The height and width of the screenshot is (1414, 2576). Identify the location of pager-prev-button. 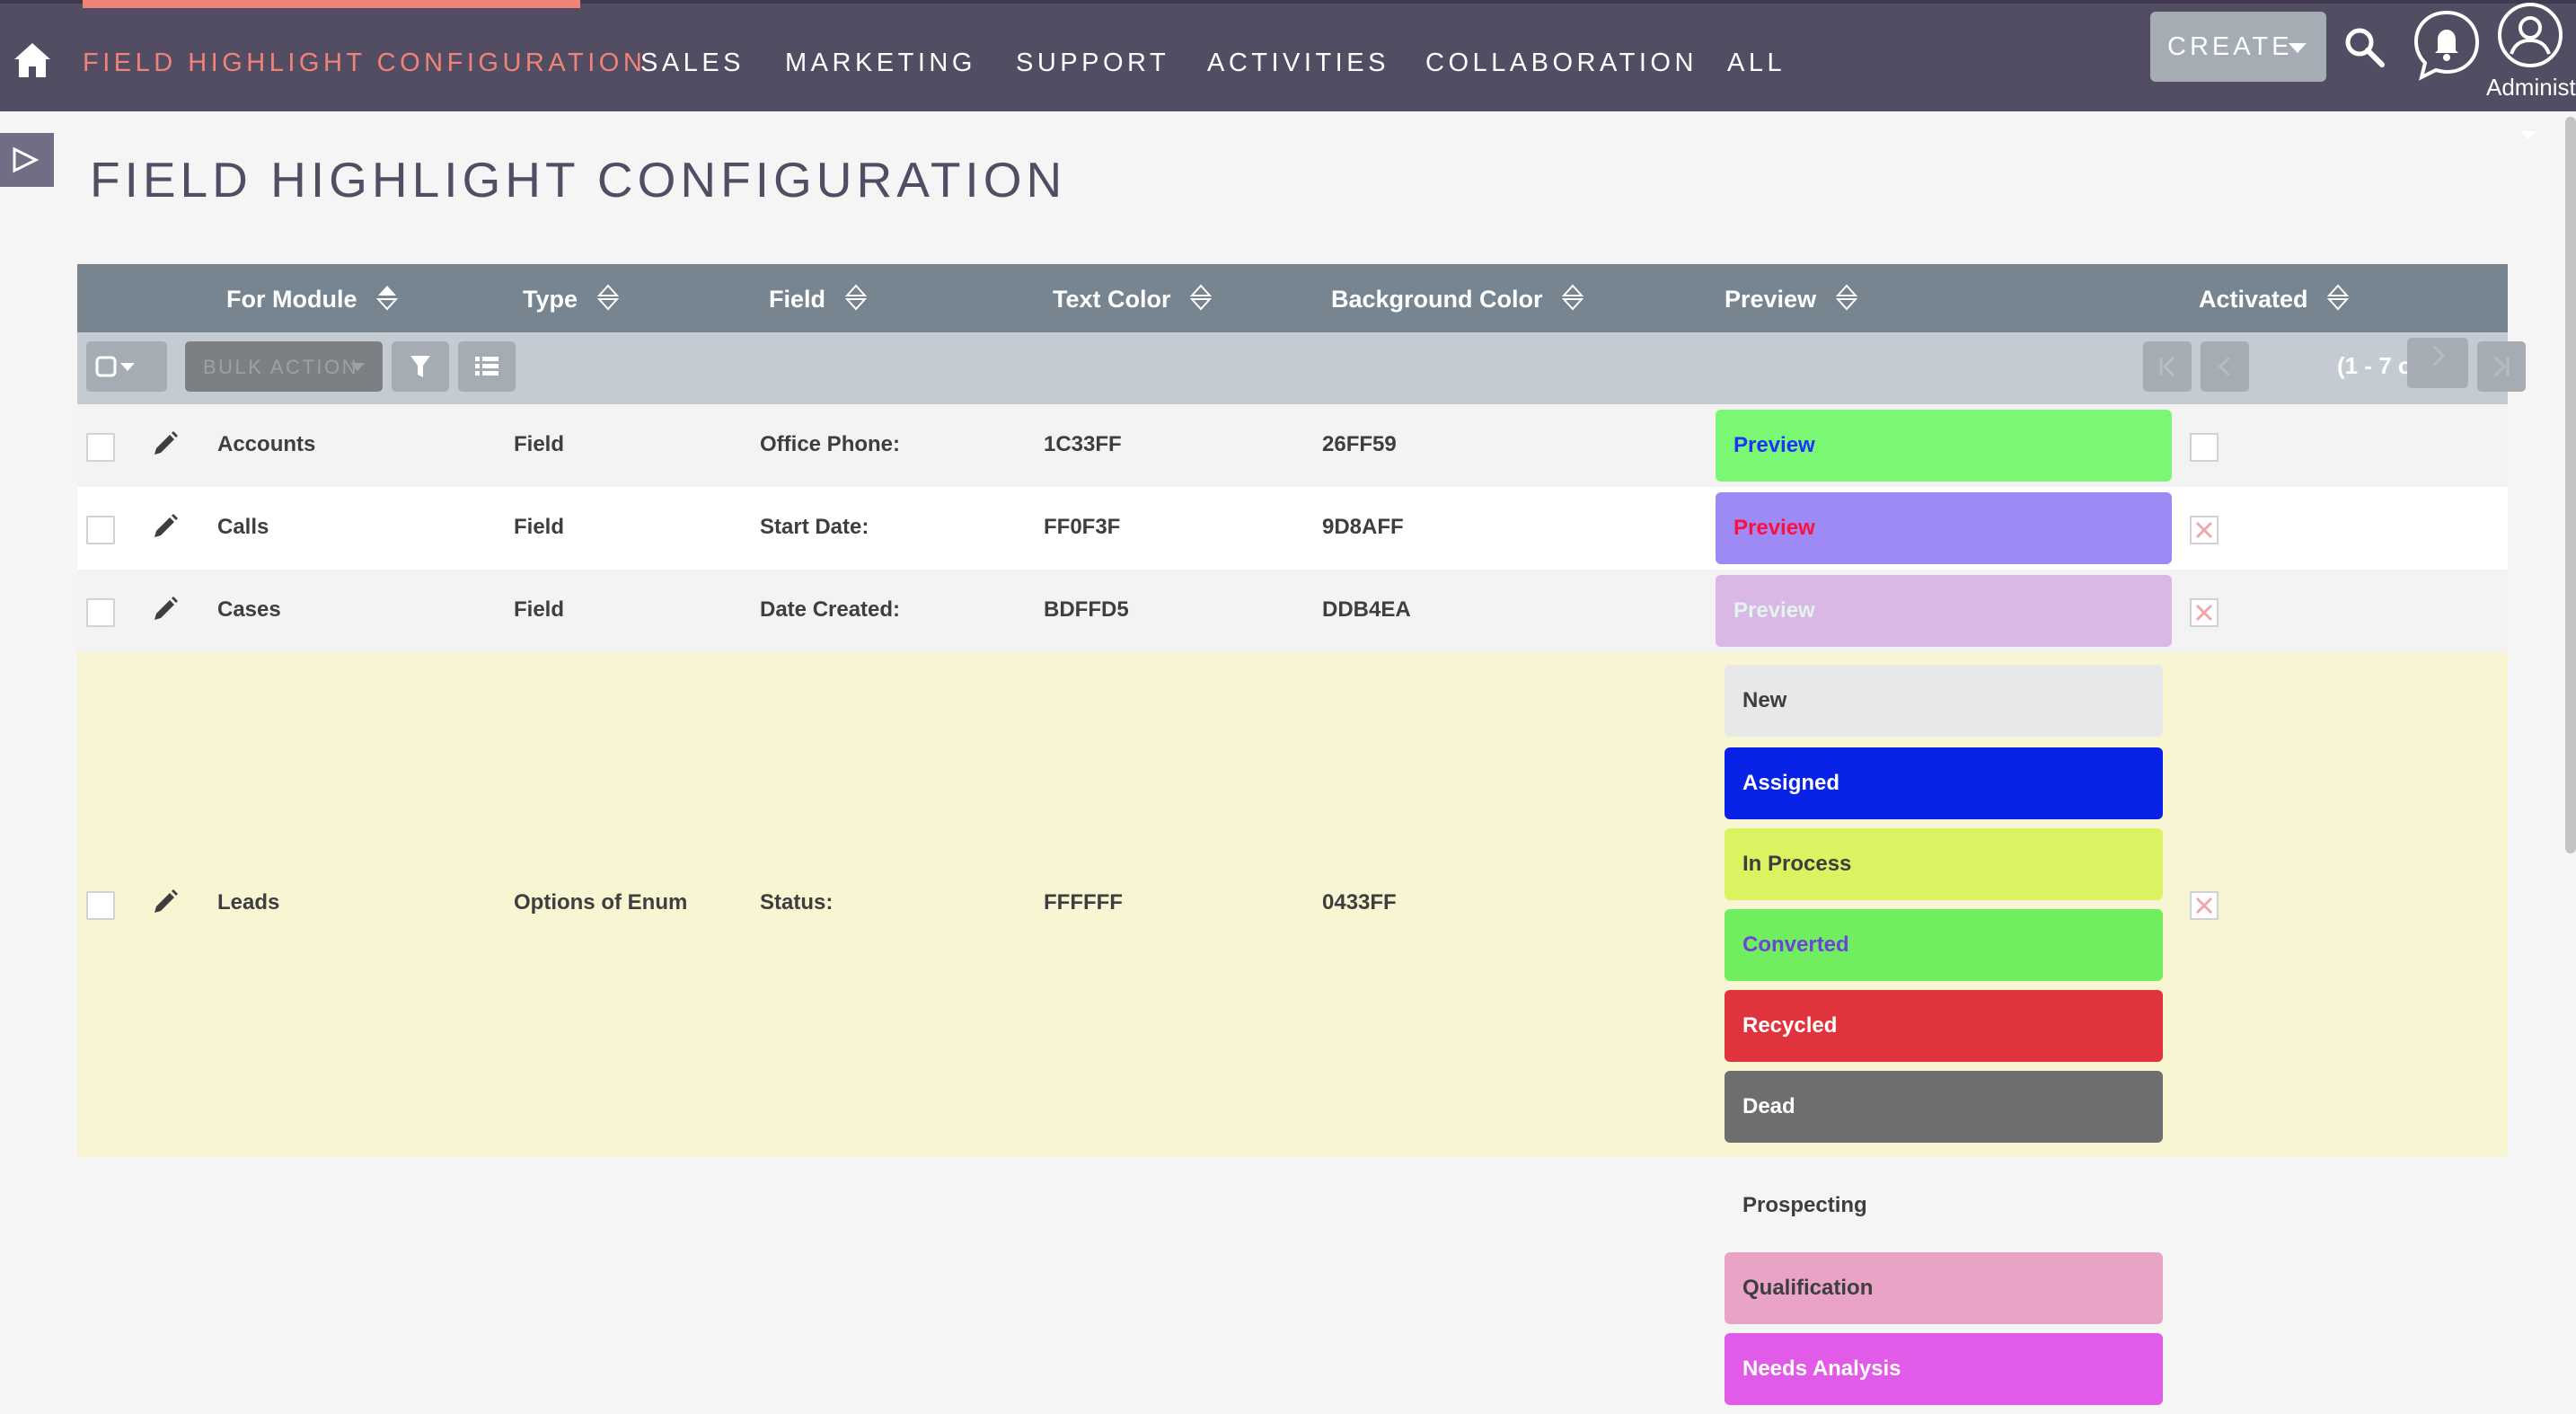
(2225, 366).